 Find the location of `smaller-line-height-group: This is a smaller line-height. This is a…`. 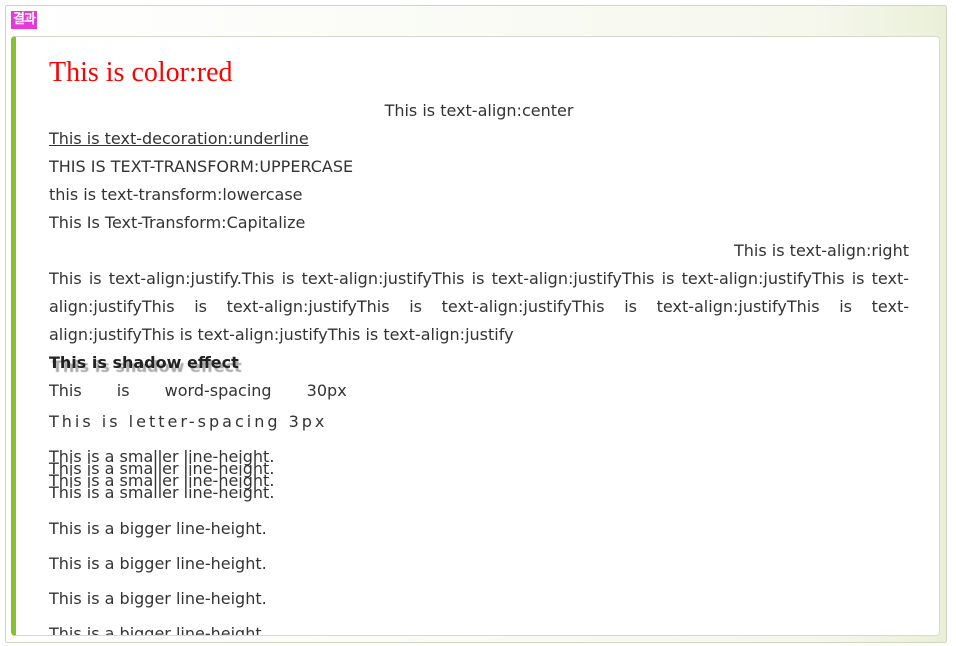

smaller-line-height-group: This is a smaller line-height. This is a… is located at coordinates (479, 475).